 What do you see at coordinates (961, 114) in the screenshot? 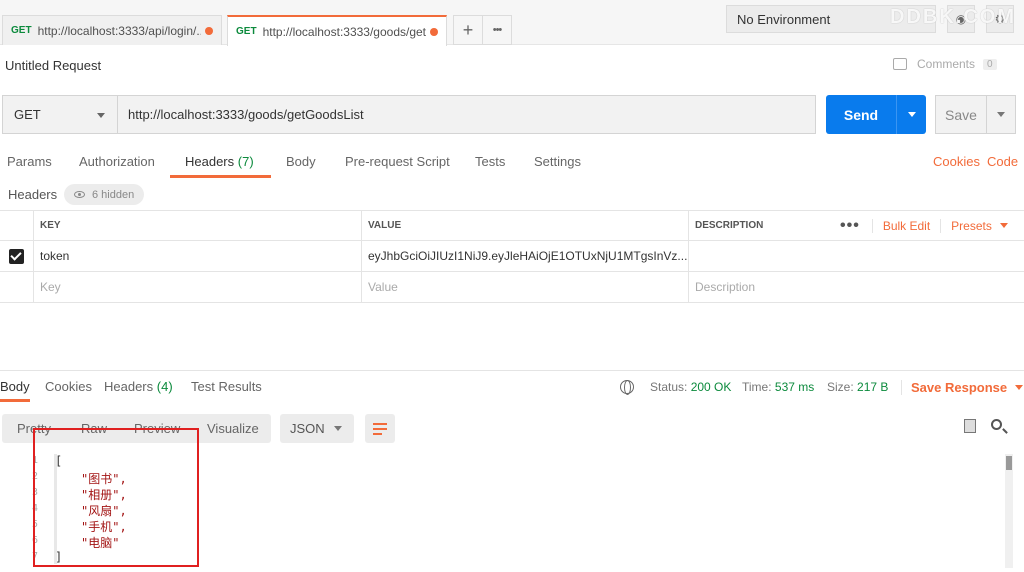
I see `save-button: Save` at bounding box center [961, 114].